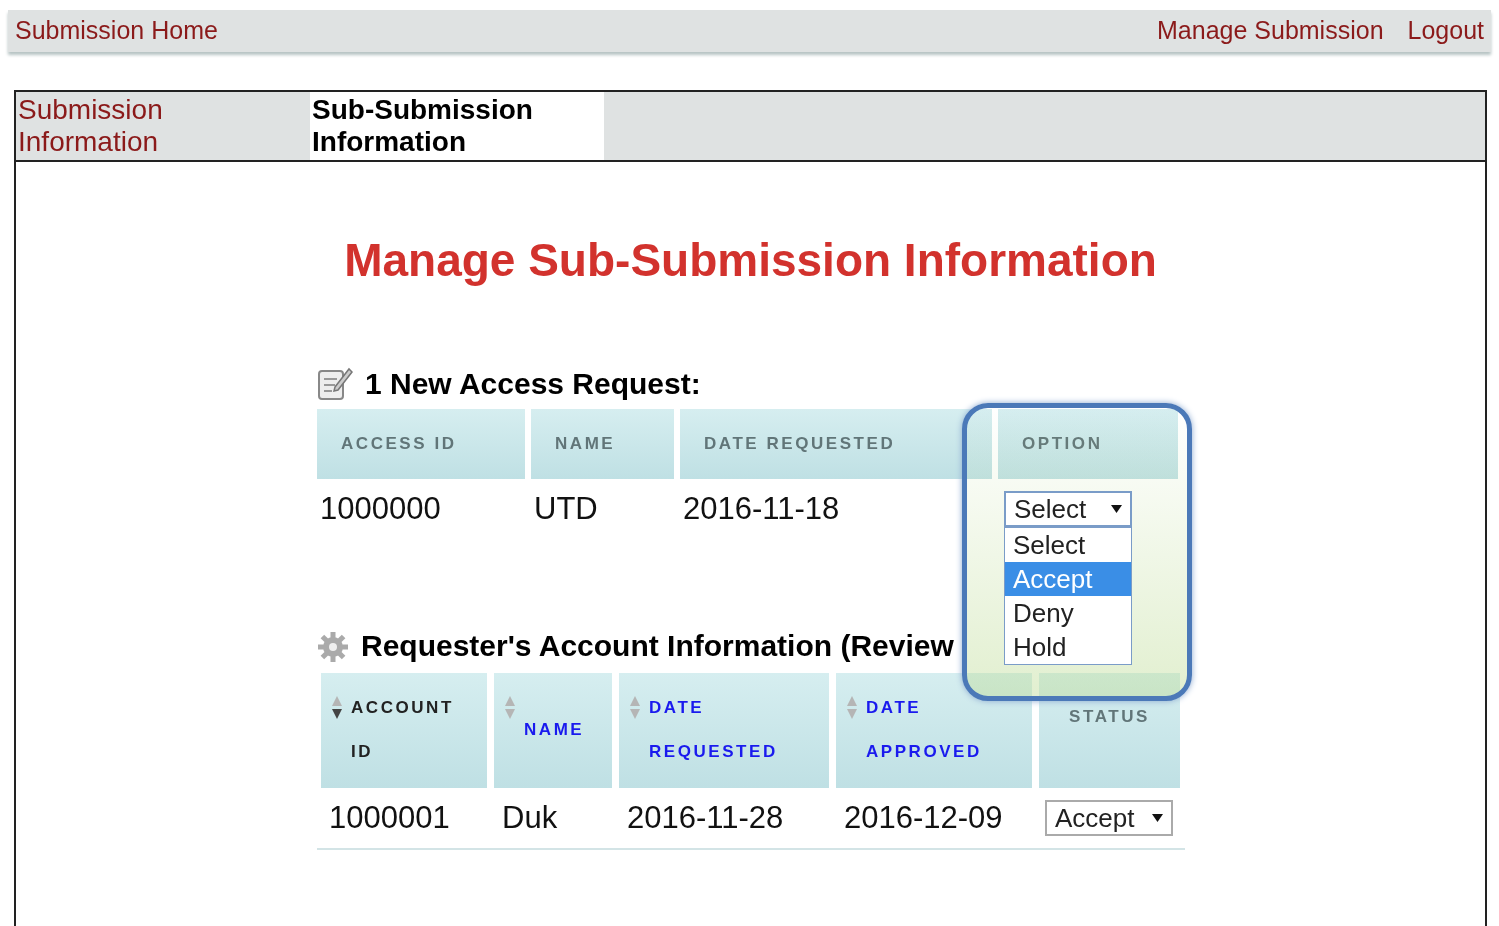 The image size is (1499, 926). What do you see at coordinates (116, 31) in the screenshot?
I see `home-link: Submission Home` at bounding box center [116, 31].